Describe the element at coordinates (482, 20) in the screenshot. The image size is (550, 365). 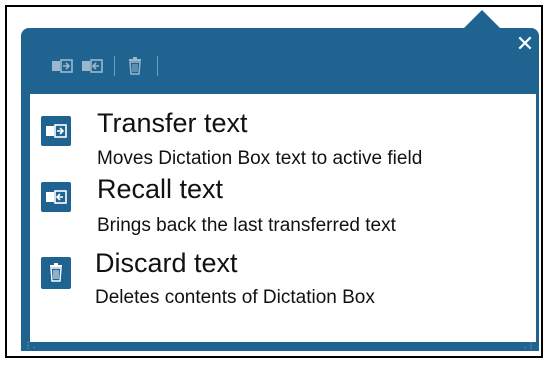
I see `panel-pointer` at that location.